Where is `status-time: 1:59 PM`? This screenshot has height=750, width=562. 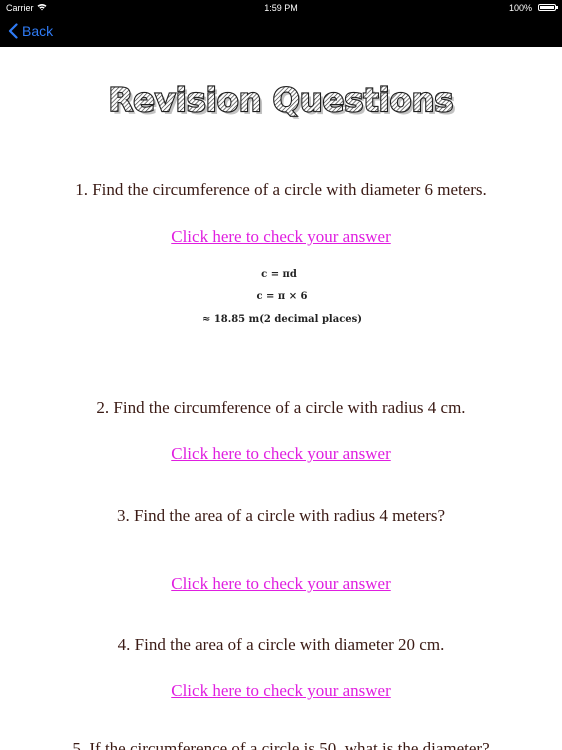
status-time: 1:59 PM is located at coordinates (281, 8).